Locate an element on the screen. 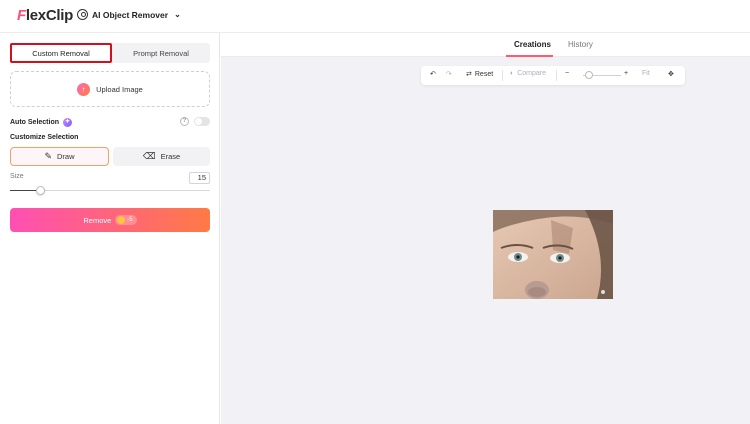 The image size is (750, 424). face-image is located at coordinates (553, 254).